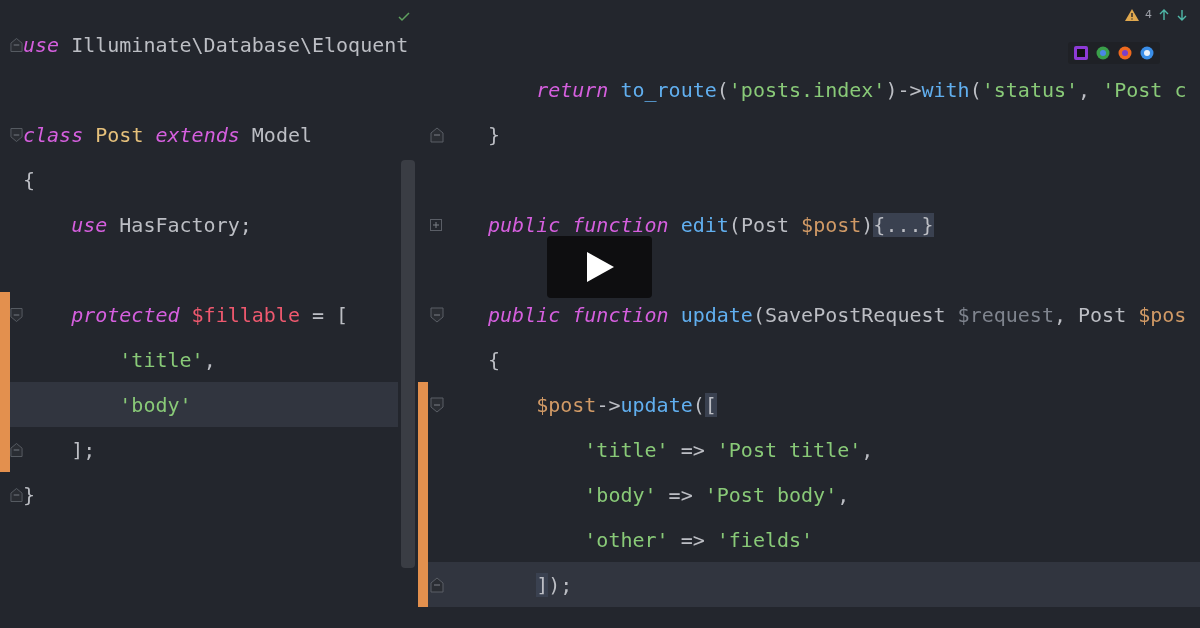  What do you see at coordinates (1081, 53) in the screenshot?
I see `app-icon` at bounding box center [1081, 53].